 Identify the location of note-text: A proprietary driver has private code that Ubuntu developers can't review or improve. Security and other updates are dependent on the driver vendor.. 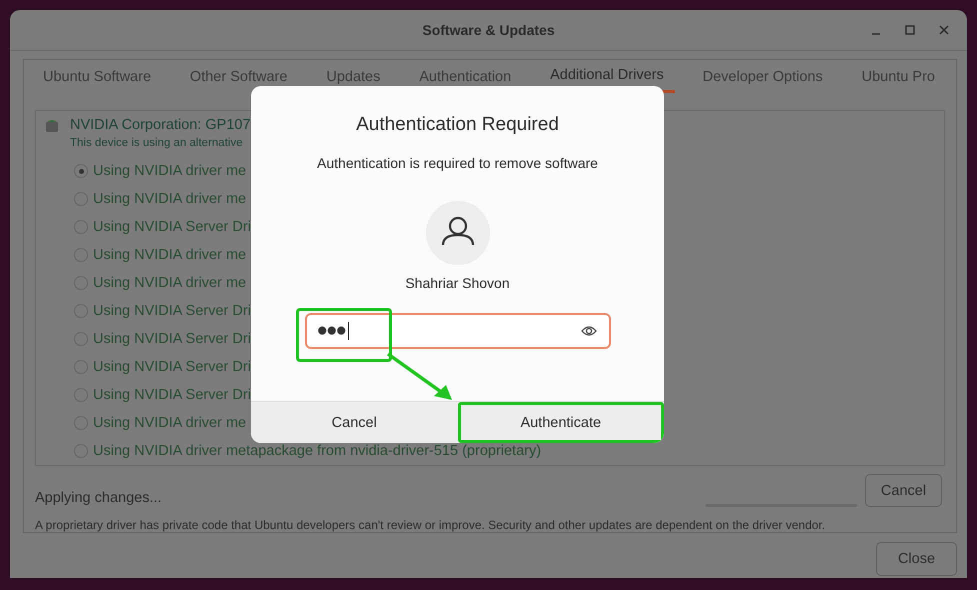
(430, 525).